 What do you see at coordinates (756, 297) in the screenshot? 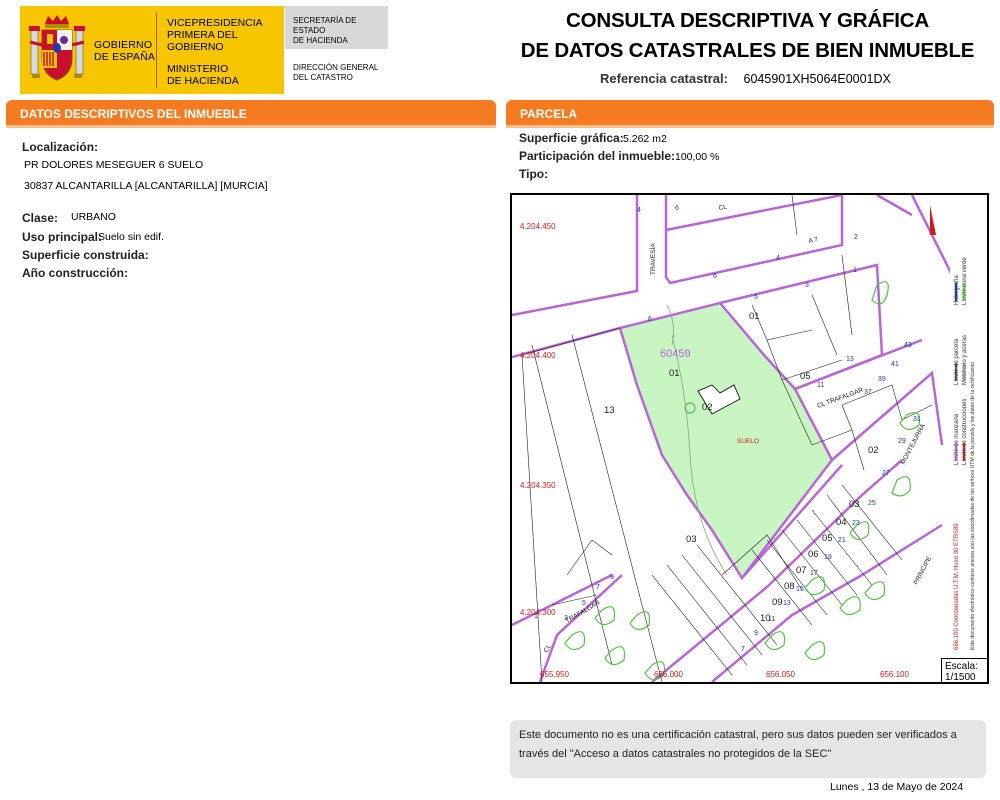
I see `house-num-6: 5` at bounding box center [756, 297].